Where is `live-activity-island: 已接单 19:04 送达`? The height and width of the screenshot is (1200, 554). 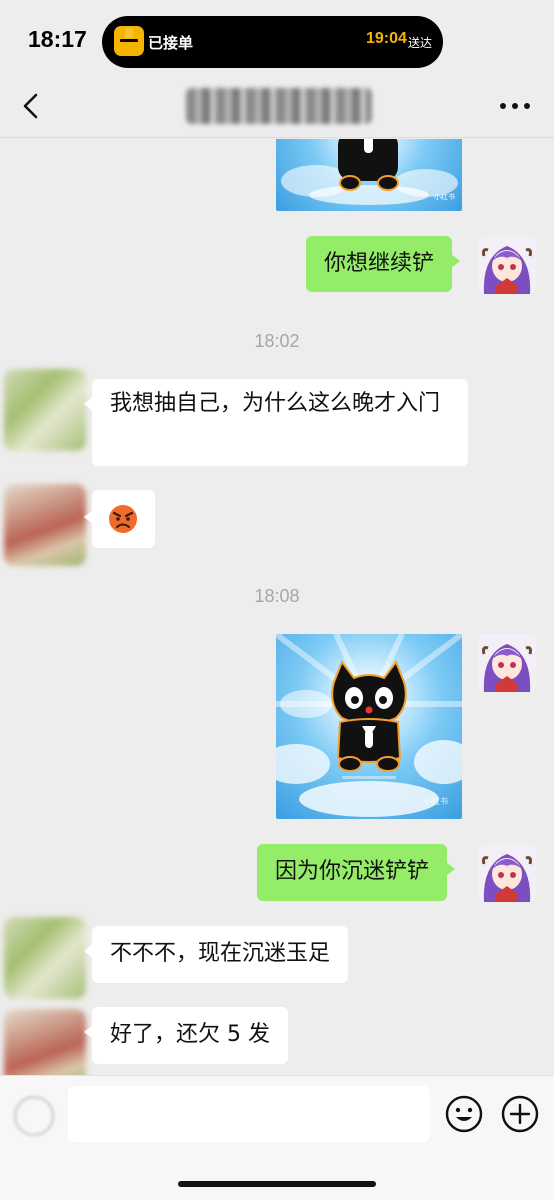
live-activity-island: 已接单 19:04 送达 is located at coordinates (272, 42).